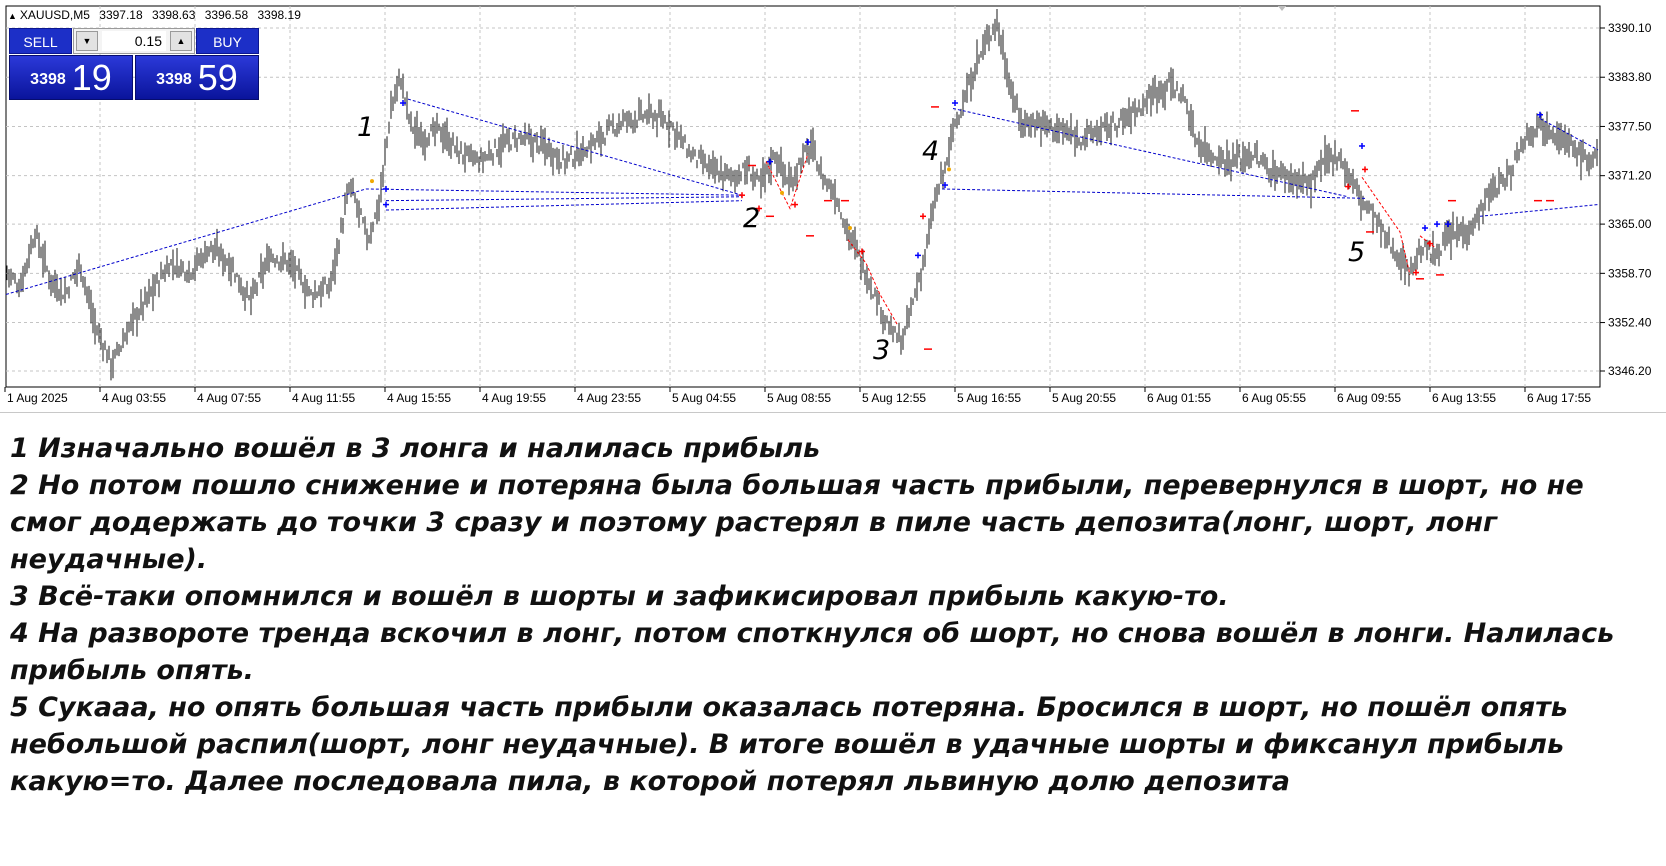  I want to click on wave-label-1: 1, so click(366, 127).